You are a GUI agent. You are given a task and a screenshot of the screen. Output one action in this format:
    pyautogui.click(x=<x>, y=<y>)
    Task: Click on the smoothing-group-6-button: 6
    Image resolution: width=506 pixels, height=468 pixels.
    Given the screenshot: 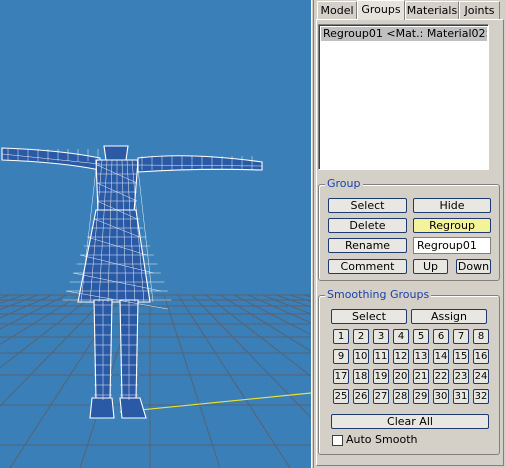 What is the action you would take?
    pyautogui.click(x=441, y=336)
    